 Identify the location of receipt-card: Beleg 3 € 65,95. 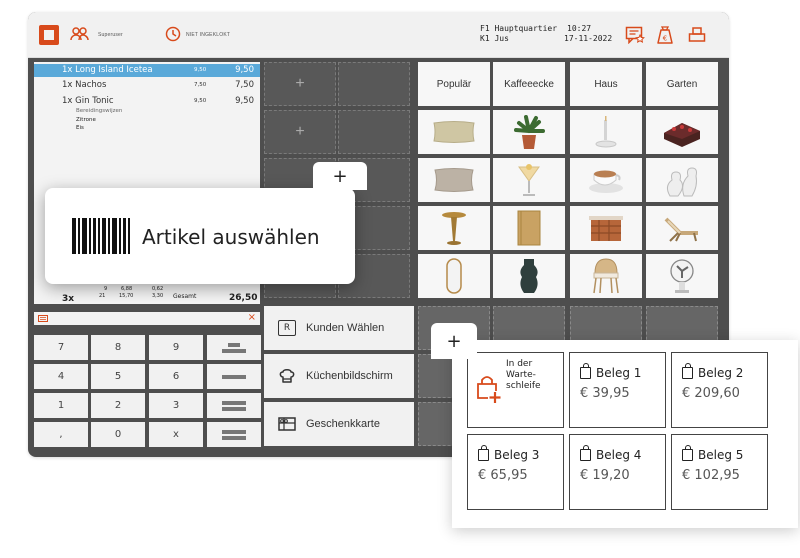
(515, 472).